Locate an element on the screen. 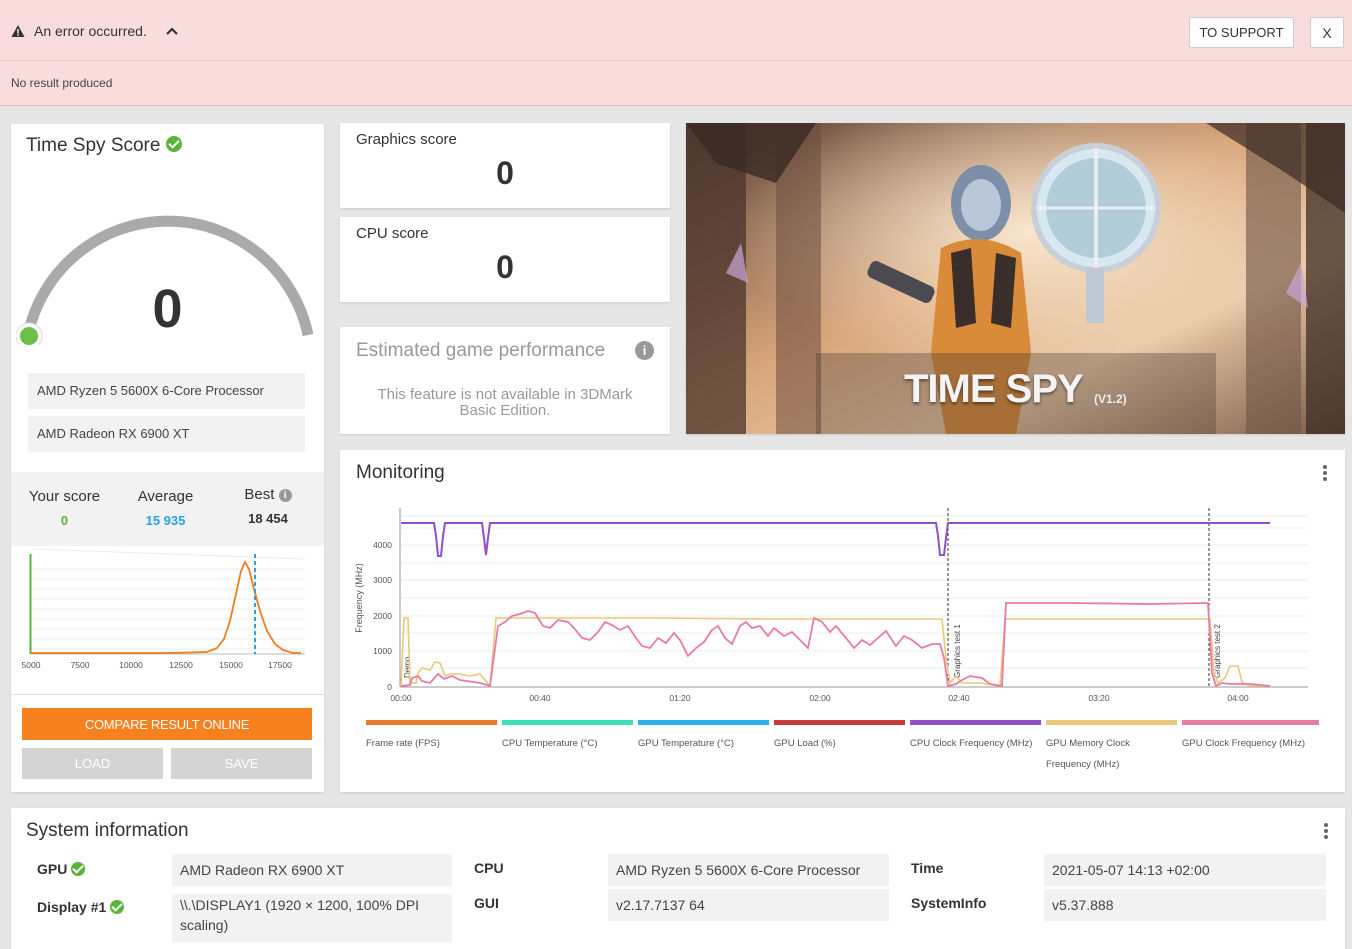 Image resolution: width=1352 pixels, height=949 pixels. cpu-label: CPU is located at coordinates (489, 868).